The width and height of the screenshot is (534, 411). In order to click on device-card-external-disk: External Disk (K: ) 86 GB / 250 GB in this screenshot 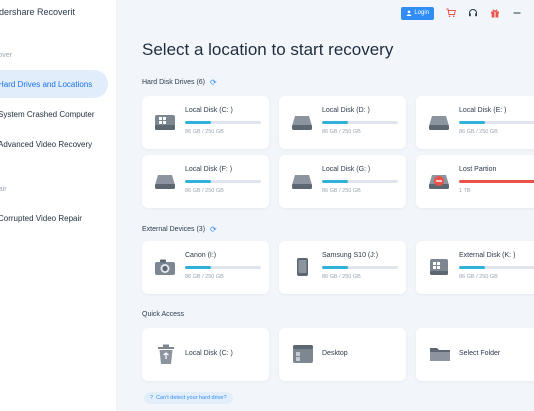, I will do `click(475, 267)`.